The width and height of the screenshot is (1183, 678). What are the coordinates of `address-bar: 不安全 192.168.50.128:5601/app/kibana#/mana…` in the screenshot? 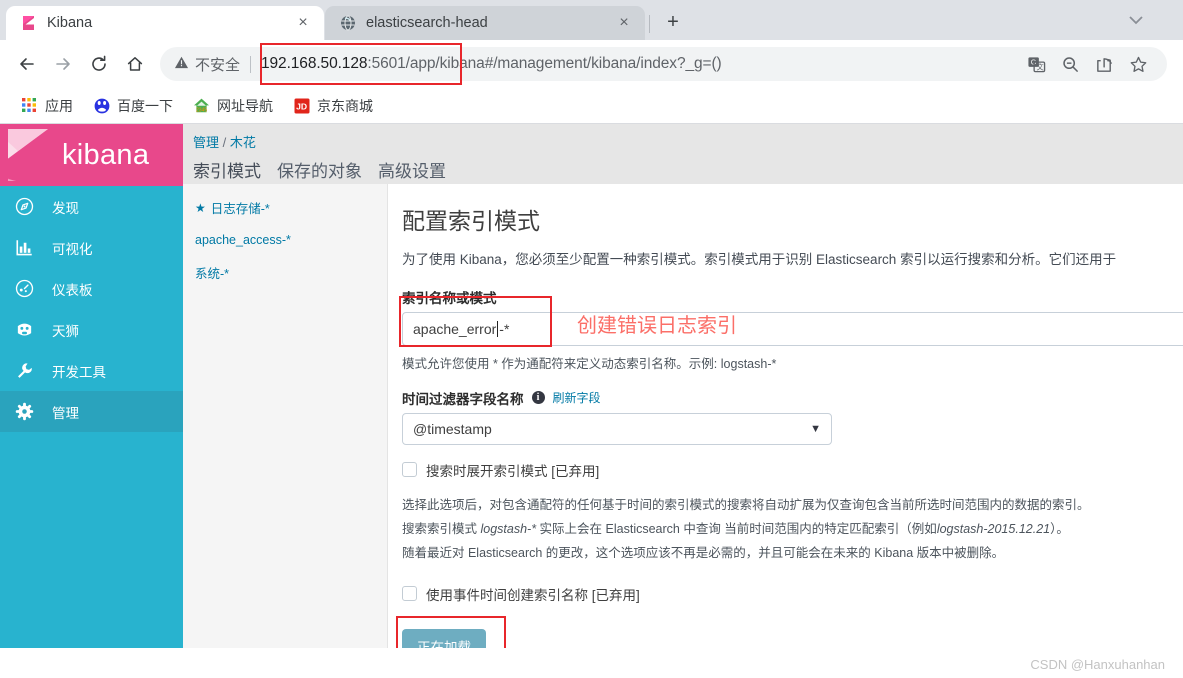 It's located at (663, 64).